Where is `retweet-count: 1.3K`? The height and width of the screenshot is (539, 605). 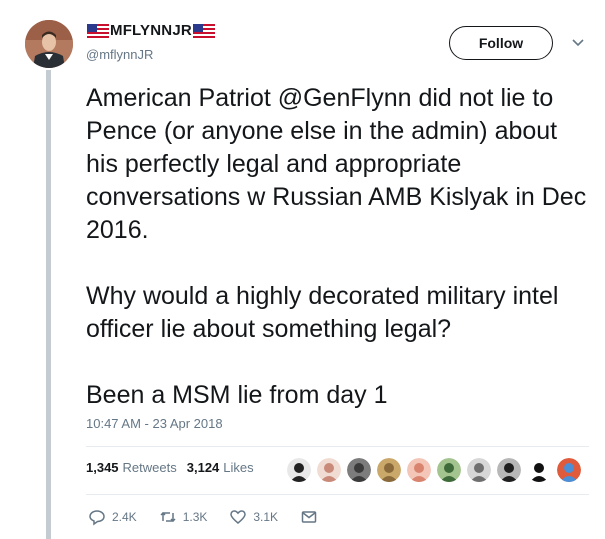
retweet-count: 1.3K is located at coordinates (195, 517).